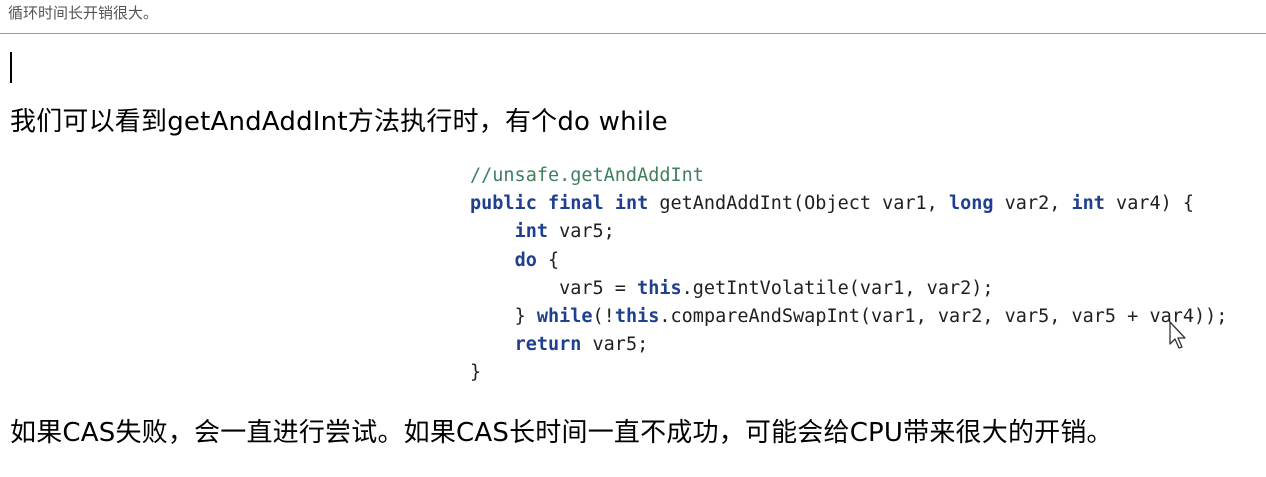  Describe the element at coordinates (548, 260) in the screenshot. I see `code-text: {` at that location.